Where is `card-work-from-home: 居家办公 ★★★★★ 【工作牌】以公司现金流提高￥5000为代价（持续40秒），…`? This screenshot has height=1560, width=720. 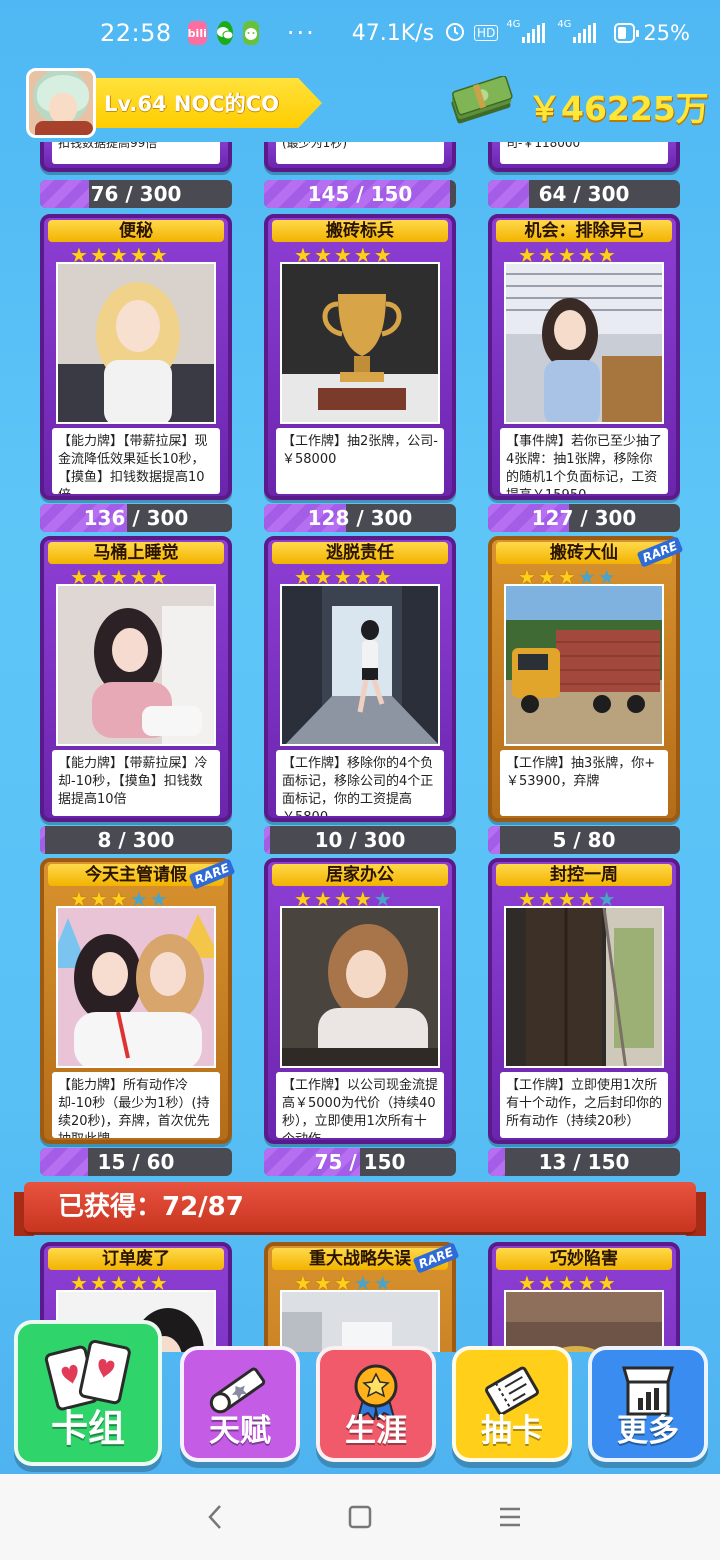
card-work-from-home: 居家办公 ★★★★★ 【工作牌】以公司现金流提高￥5000为代价（持续40秒），… is located at coordinates (360, 1001).